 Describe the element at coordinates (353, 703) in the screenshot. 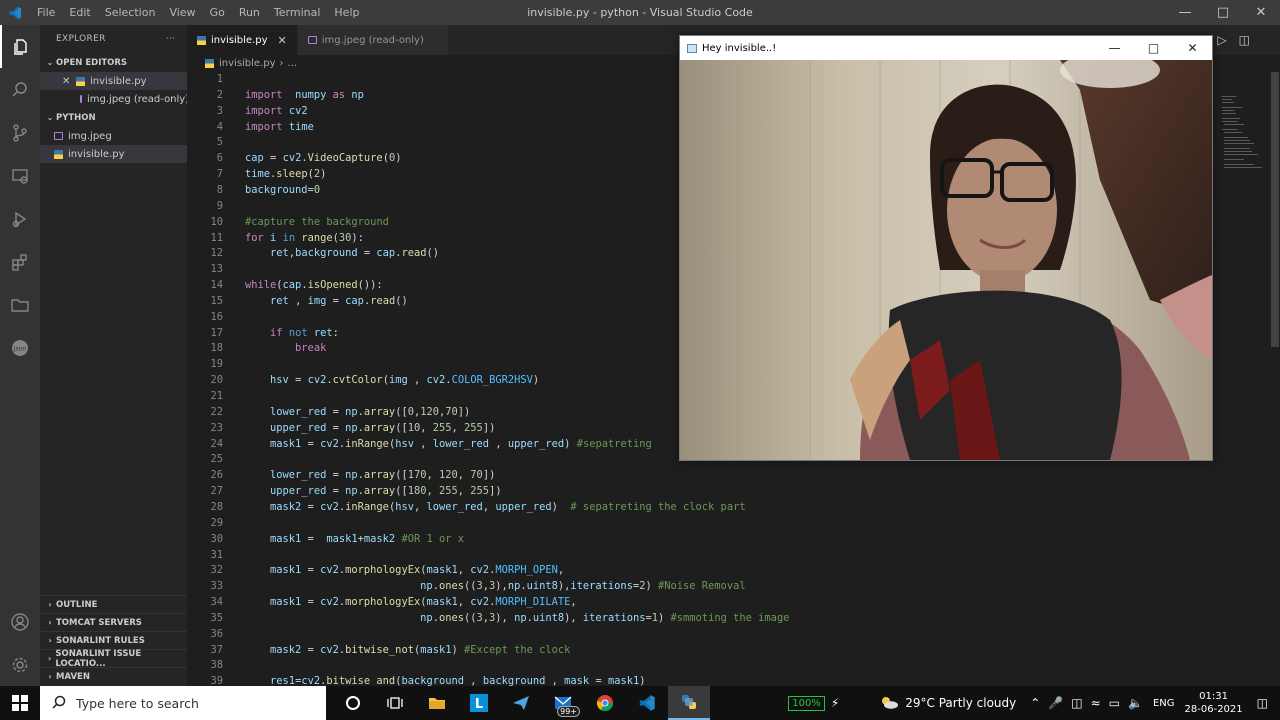

I see `cortana-icon` at that location.